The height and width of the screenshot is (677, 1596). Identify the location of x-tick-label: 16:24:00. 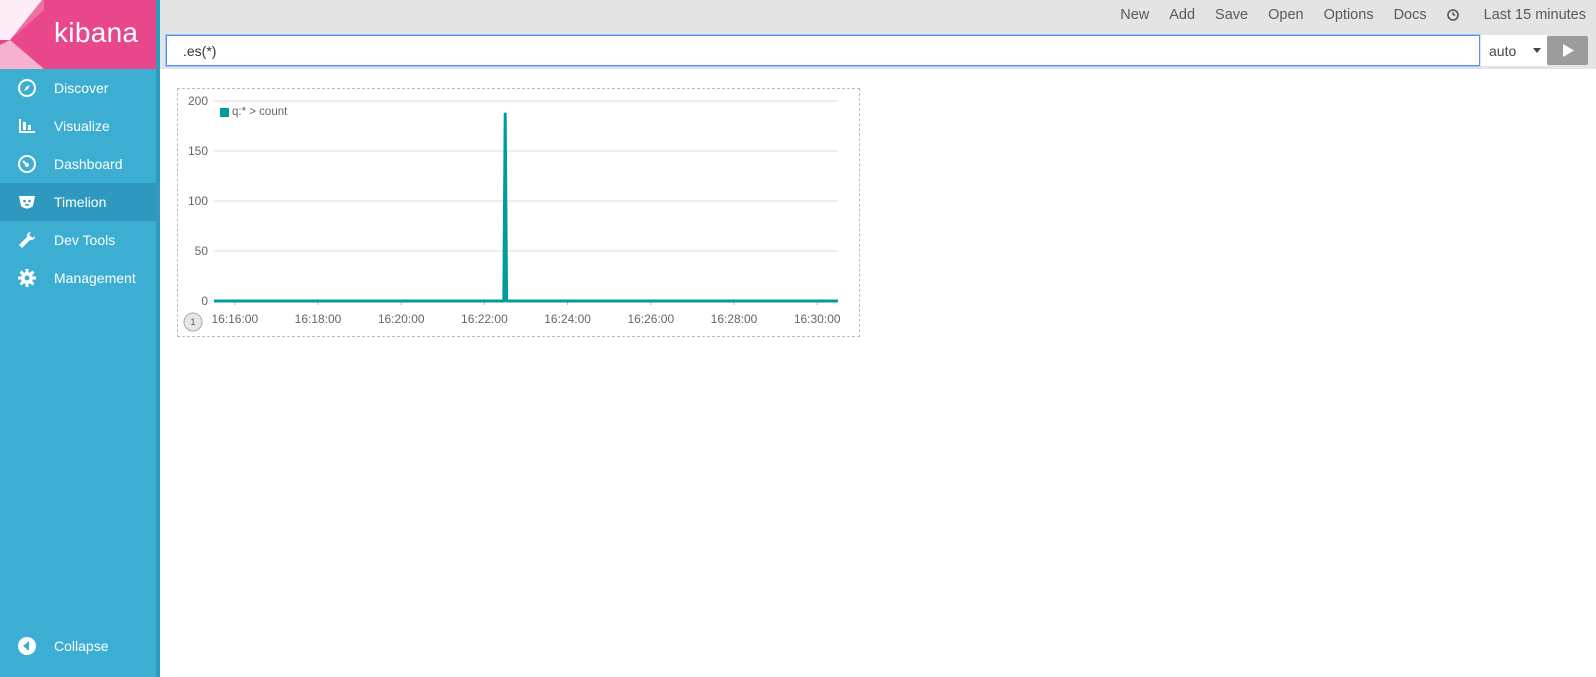
(567, 319).